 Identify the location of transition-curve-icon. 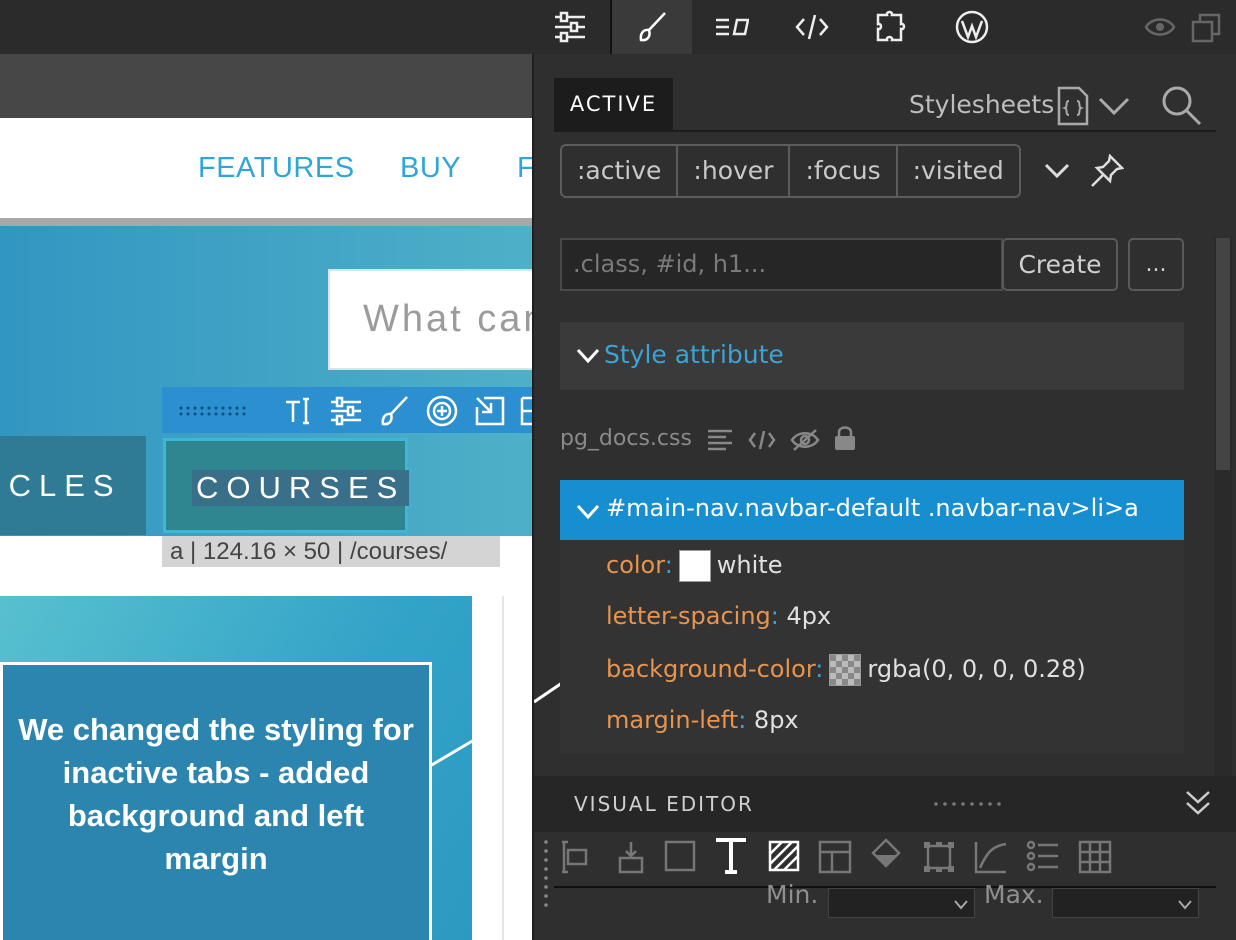
(991, 857).